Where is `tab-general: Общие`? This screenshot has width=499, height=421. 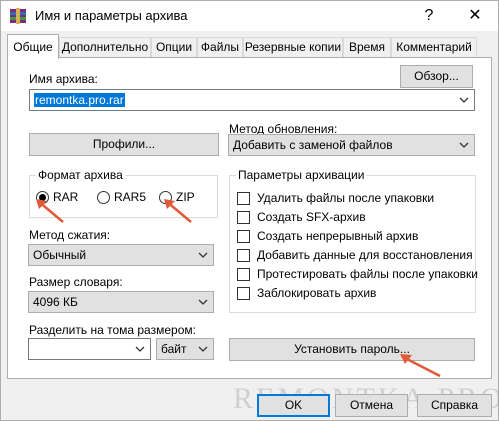
tab-general: Общие is located at coordinates (33, 46).